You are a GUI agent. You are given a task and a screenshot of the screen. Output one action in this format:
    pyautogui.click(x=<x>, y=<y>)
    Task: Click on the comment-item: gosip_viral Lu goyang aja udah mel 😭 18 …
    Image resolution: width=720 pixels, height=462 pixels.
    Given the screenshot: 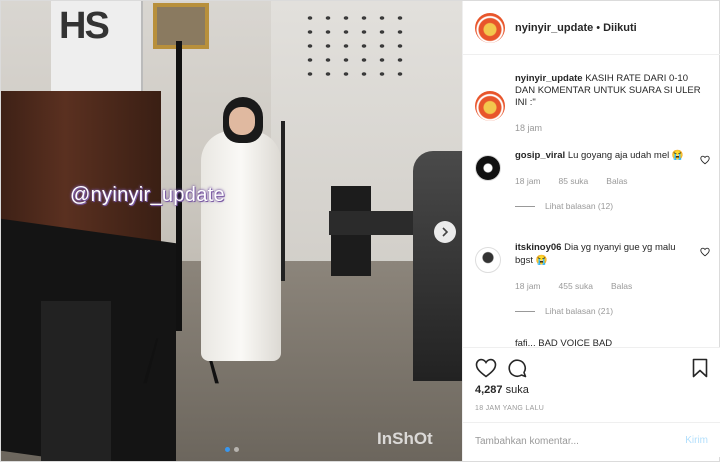 What is the action you would take?
    pyautogui.click(x=592, y=180)
    